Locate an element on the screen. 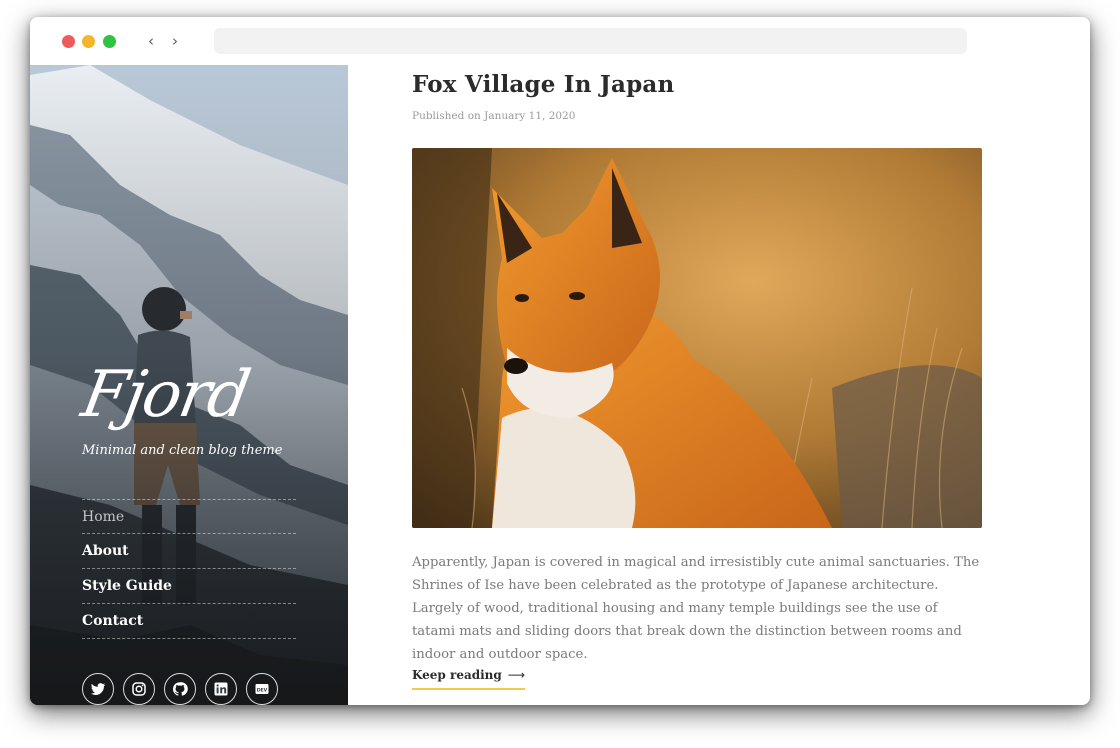 Image resolution: width=1120 pixels, height=748 pixels. post-title: Fox Village In Japan is located at coordinates (697, 84).